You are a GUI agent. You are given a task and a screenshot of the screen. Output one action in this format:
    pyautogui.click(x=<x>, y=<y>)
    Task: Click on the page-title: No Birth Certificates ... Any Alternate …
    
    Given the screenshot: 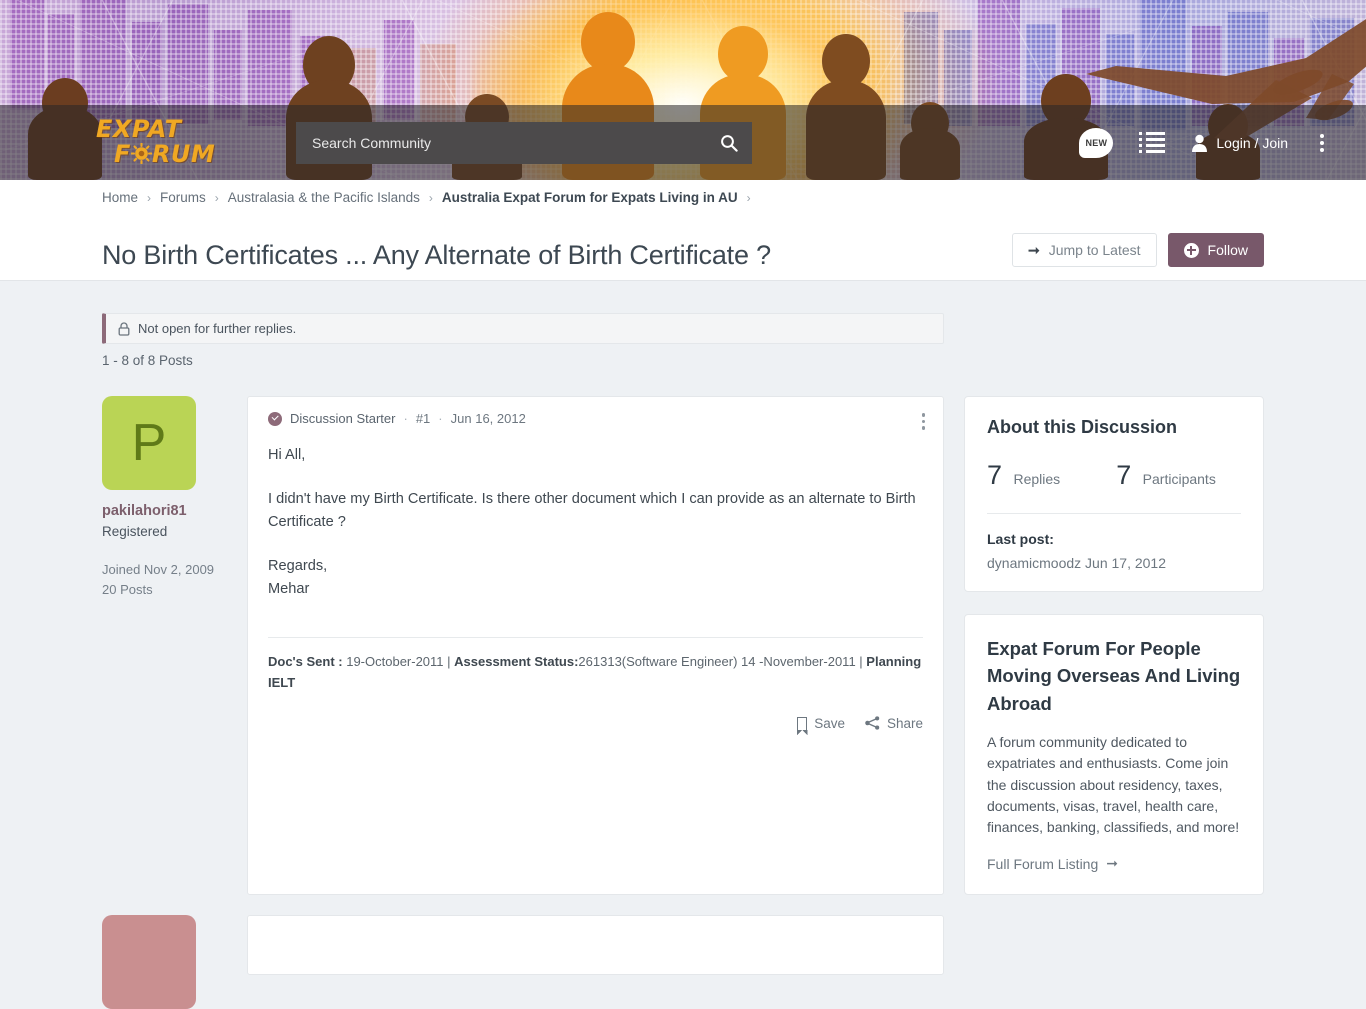 What is the action you would take?
    pyautogui.click(x=436, y=255)
    